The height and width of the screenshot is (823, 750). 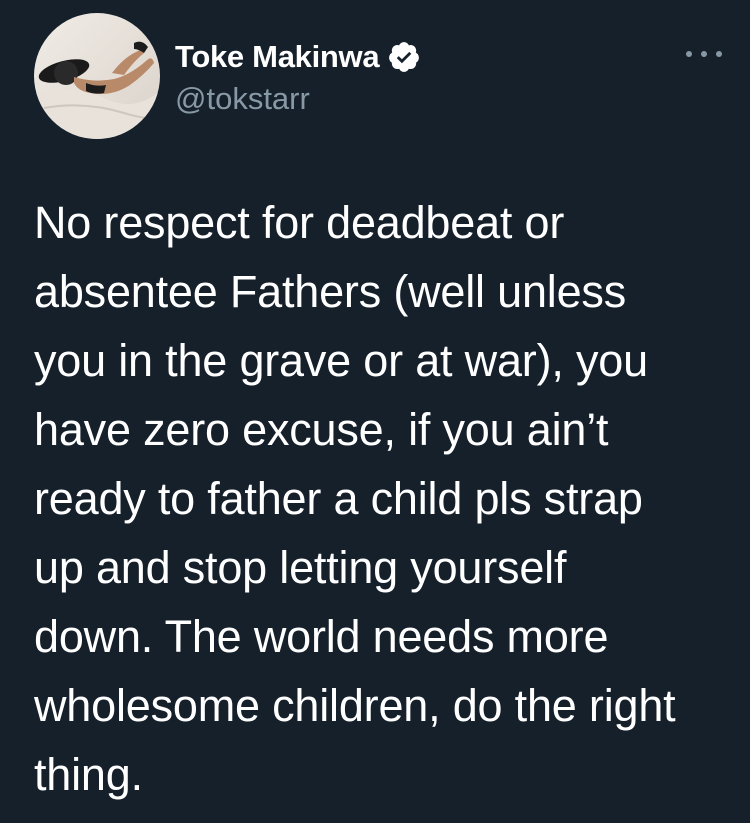 I want to click on display-name: Toke Makinwa, so click(x=277, y=57).